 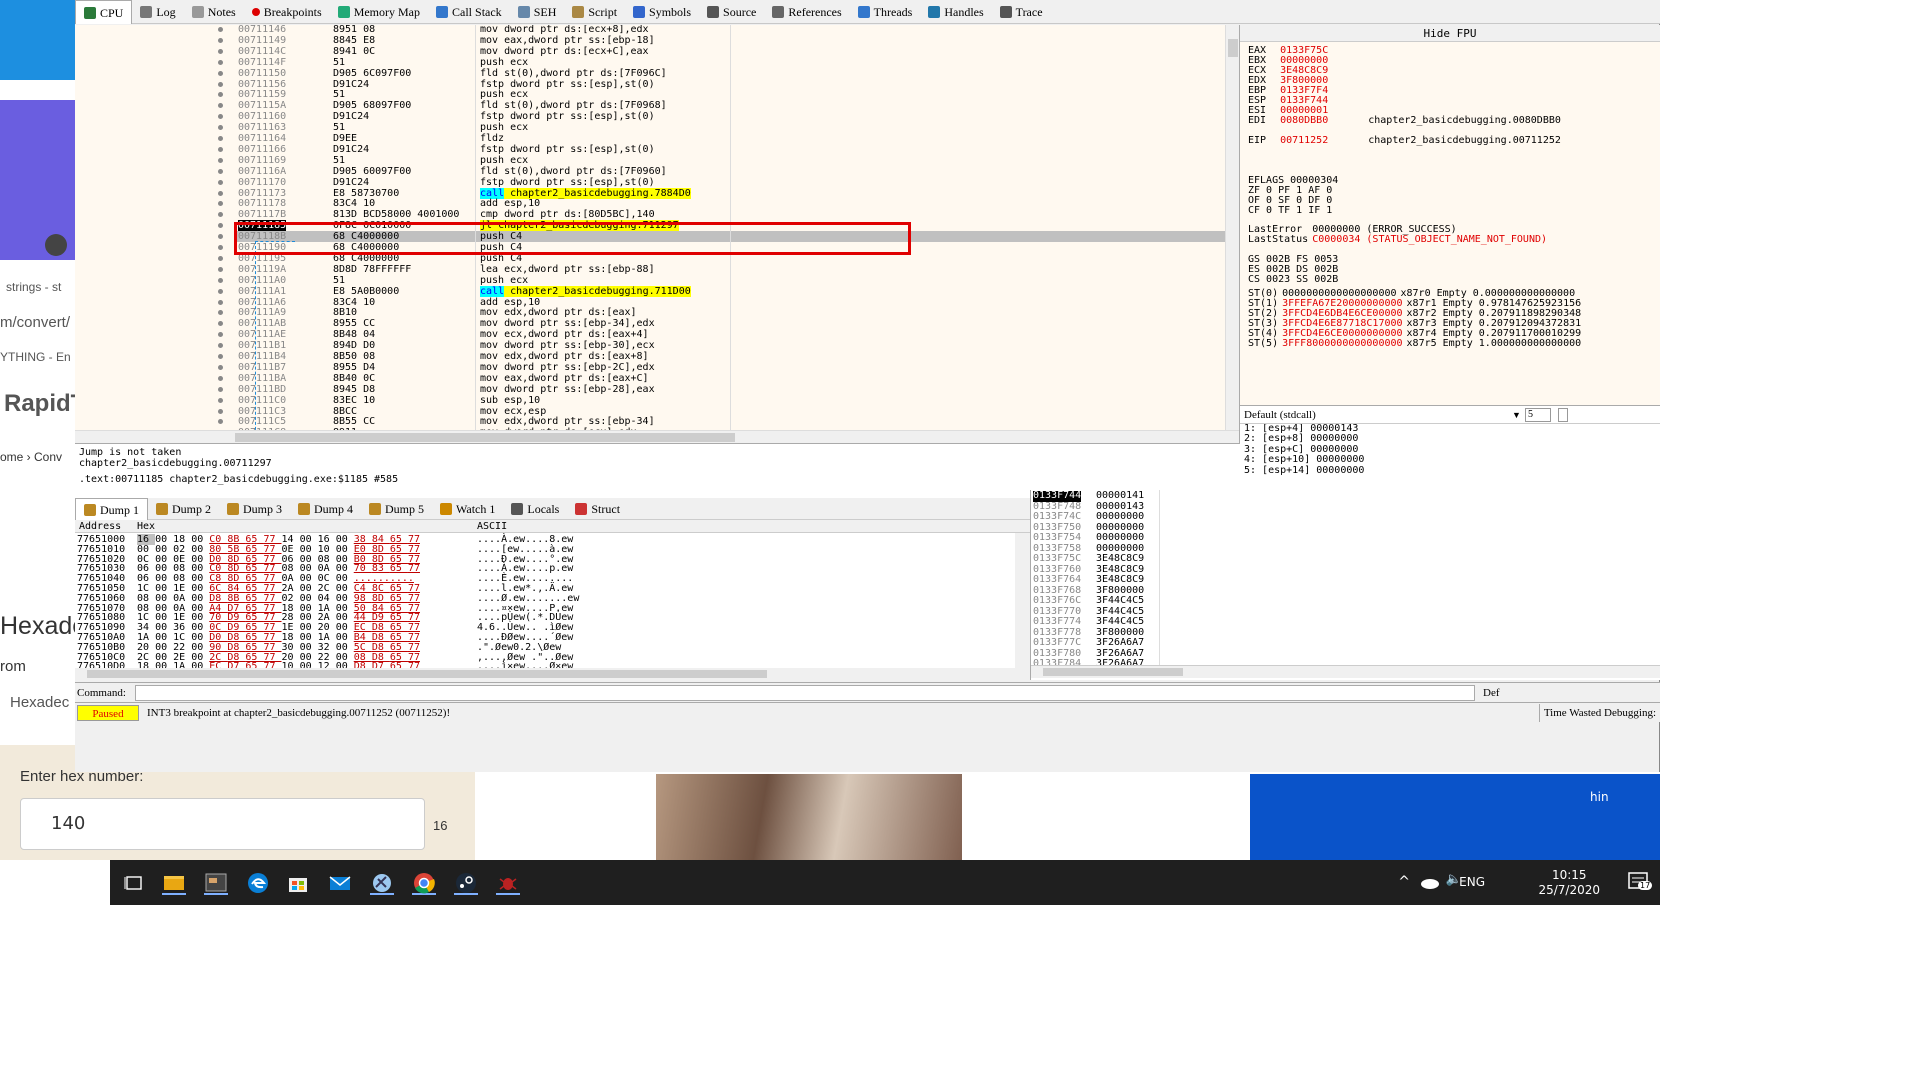 What do you see at coordinates (731, 12) in the screenshot?
I see `tab-source: Source` at bounding box center [731, 12].